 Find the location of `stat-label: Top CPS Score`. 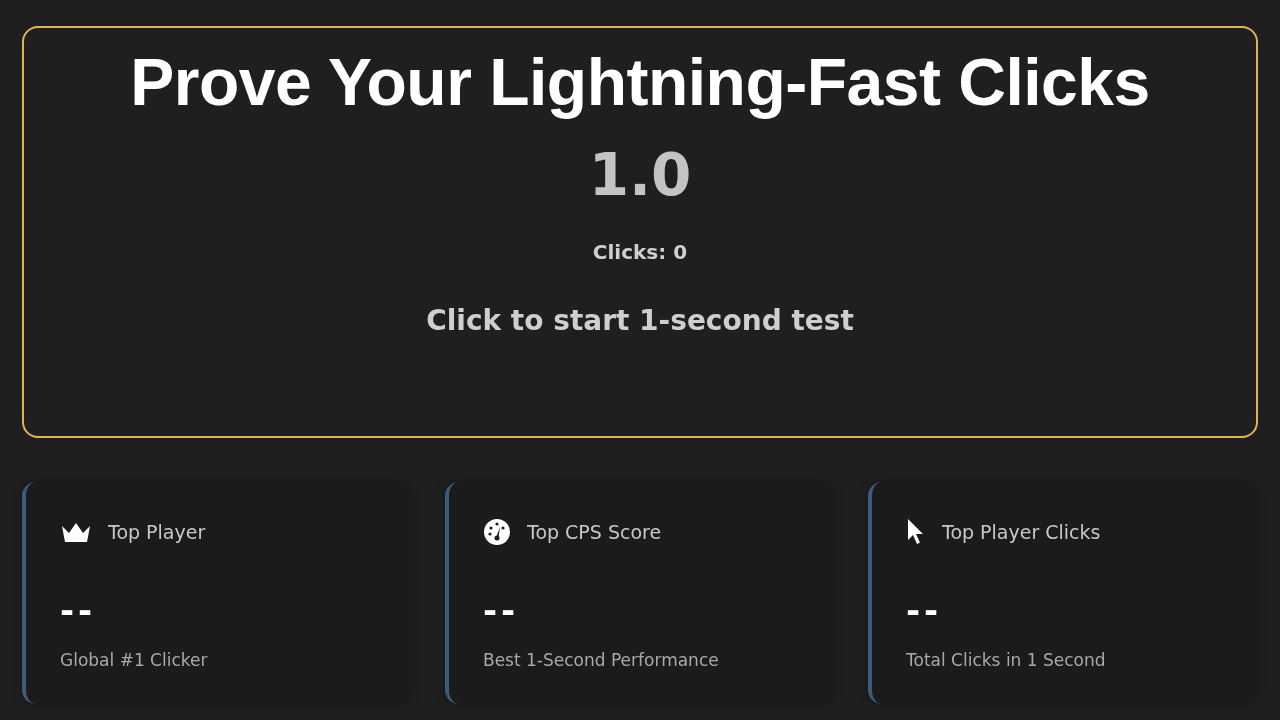

stat-label: Top CPS Score is located at coordinates (594, 532).